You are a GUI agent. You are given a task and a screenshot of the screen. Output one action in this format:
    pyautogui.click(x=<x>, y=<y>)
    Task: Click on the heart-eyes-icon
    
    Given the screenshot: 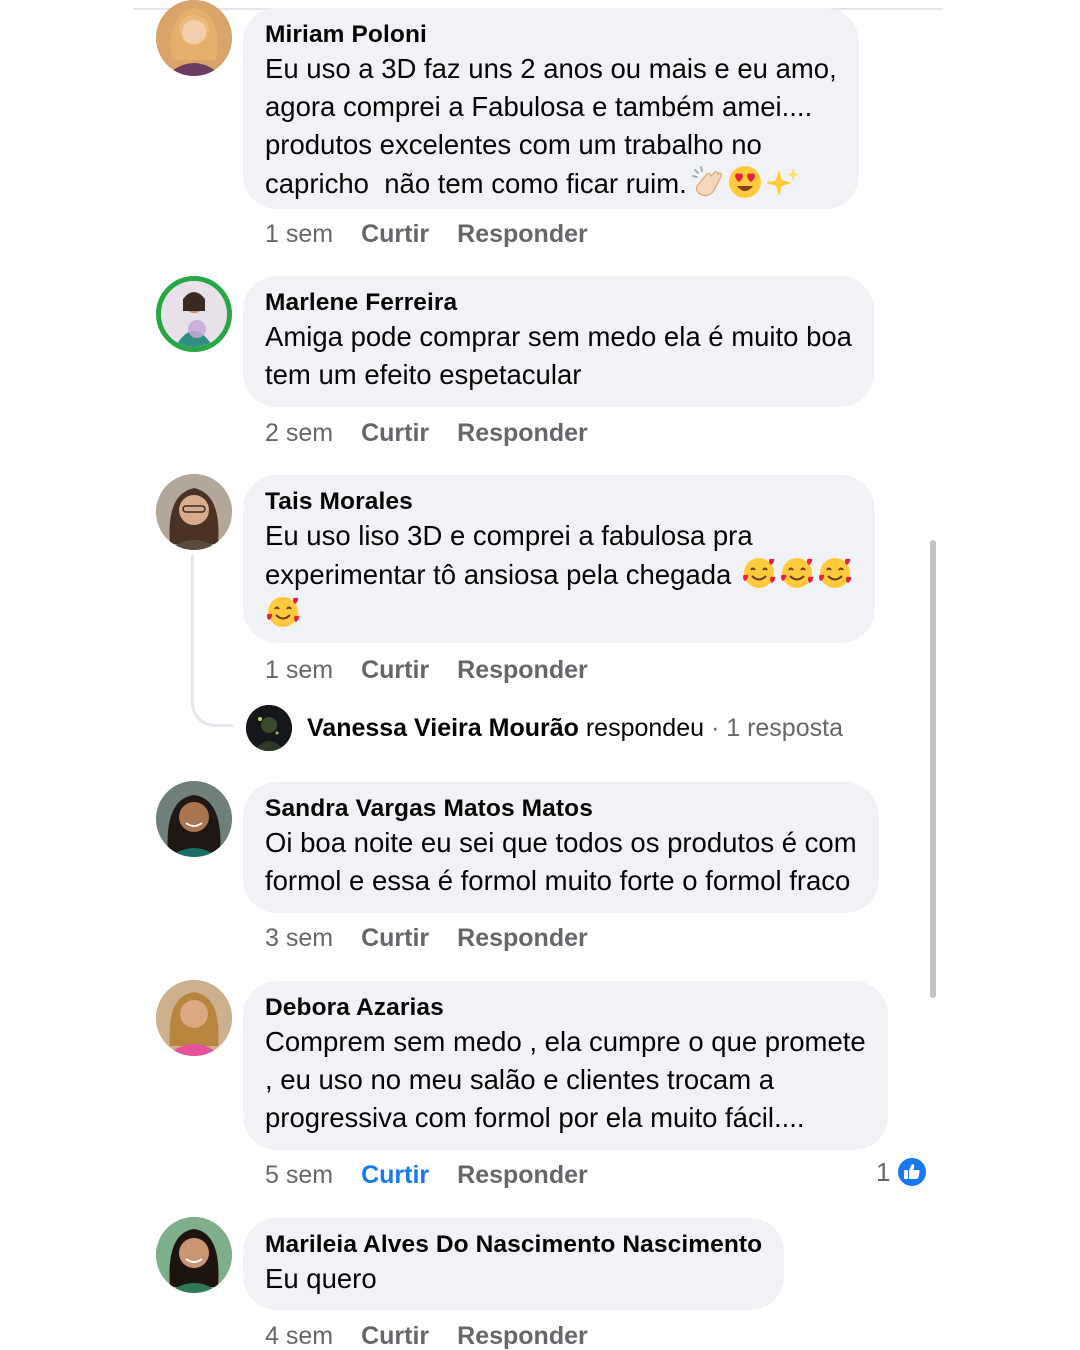 What is the action you would take?
    pyautogui.click(x=744, y=182)
    